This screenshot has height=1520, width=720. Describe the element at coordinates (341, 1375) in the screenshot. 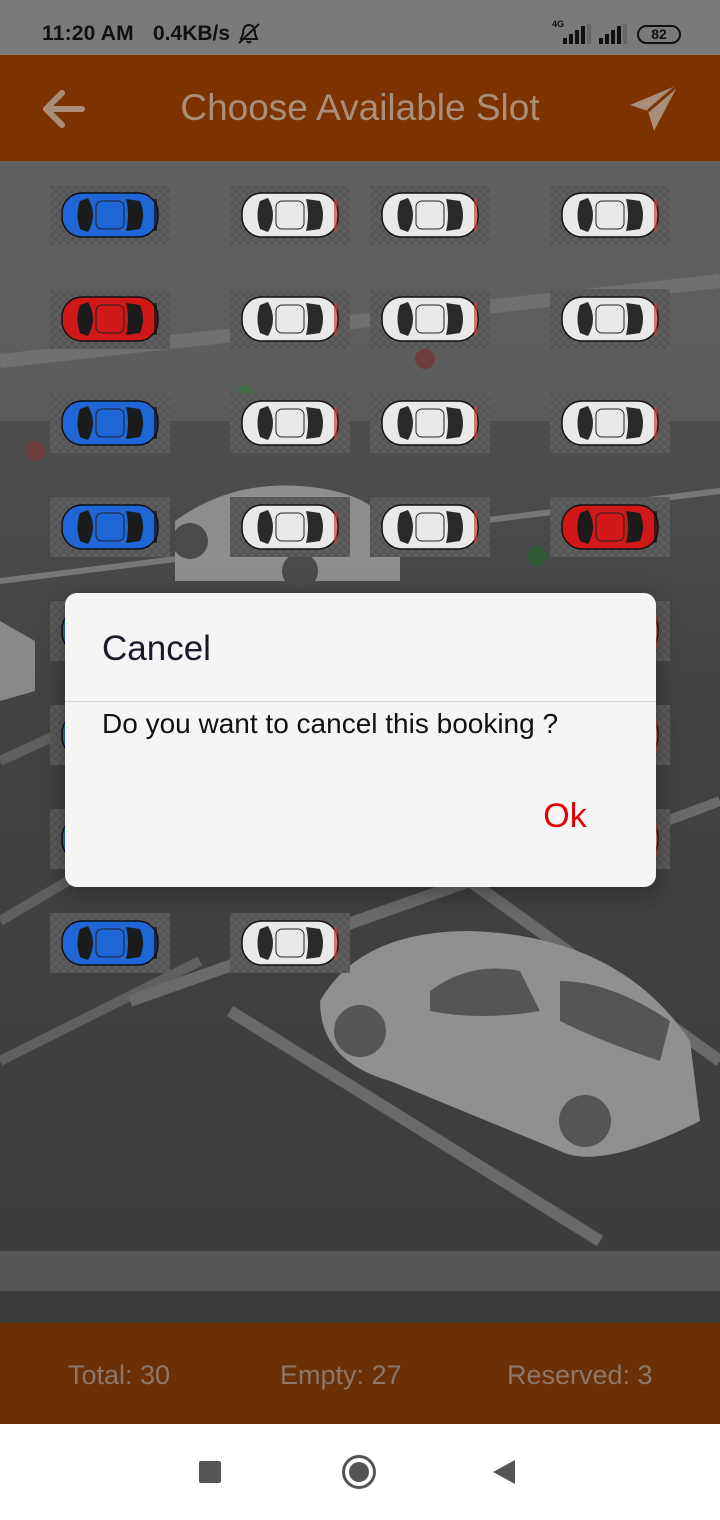

I see `empty-slots-count: Empty: 27` at that location.